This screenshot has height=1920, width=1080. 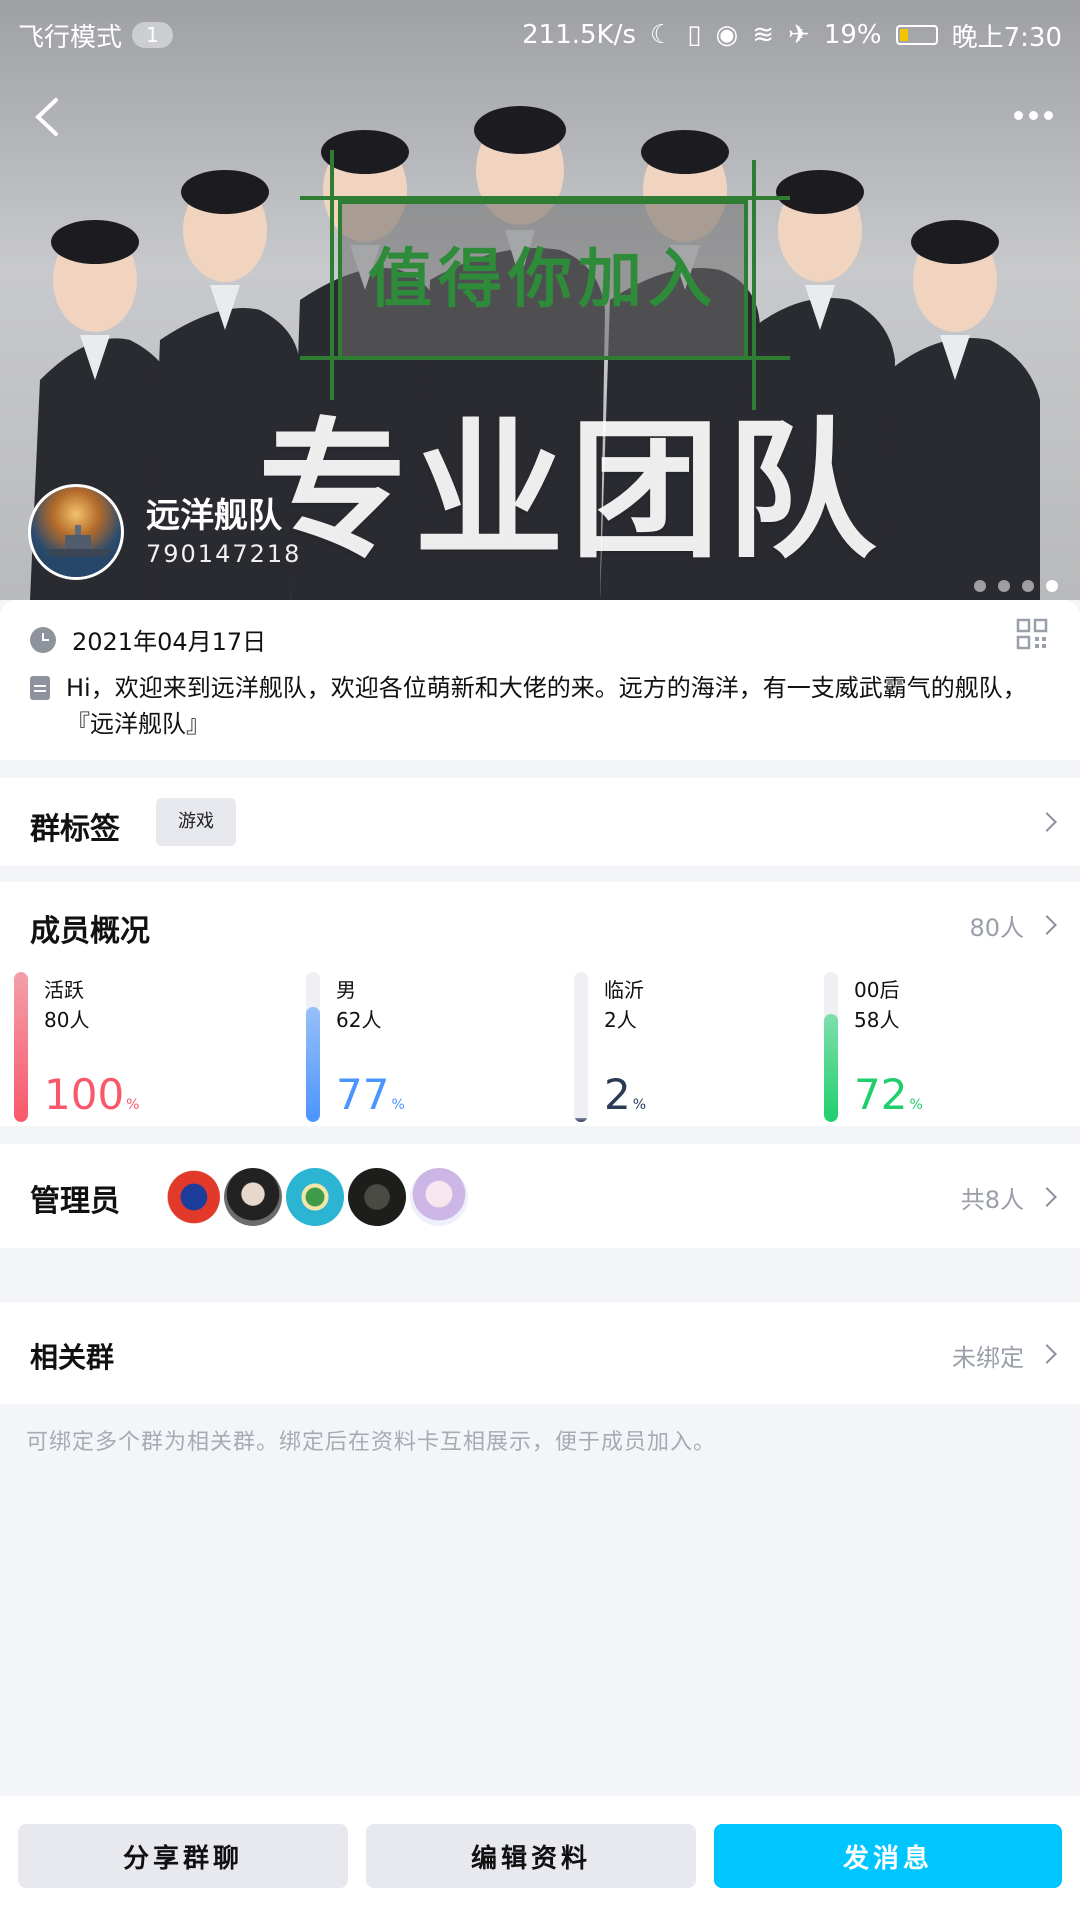 What do you see at coordinates (763, 35) in the screenshot?
I see `wifi-icon: ≋` at bounding box center [763, 35].